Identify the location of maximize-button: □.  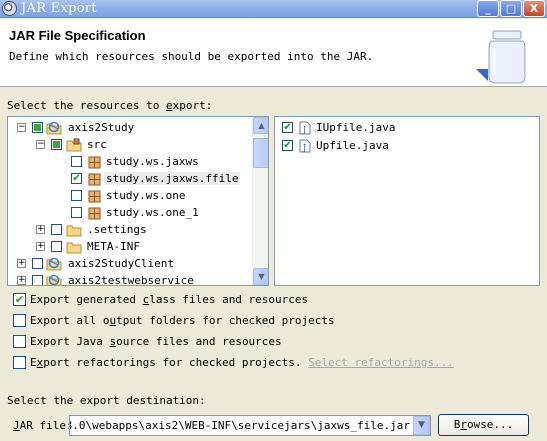
(511, 8).